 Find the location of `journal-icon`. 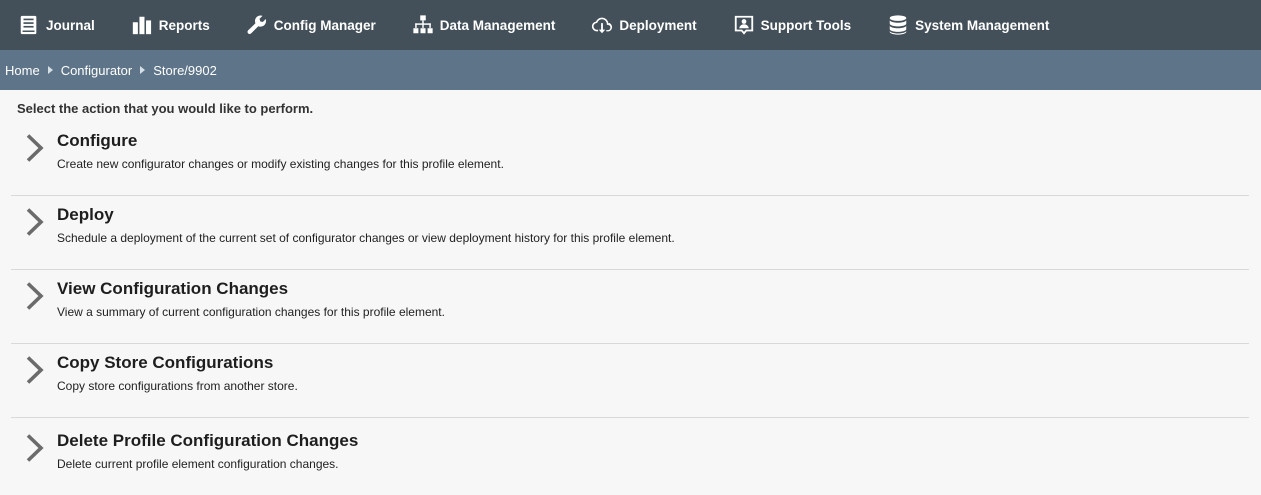

journal-icon is located at coordinates (28, 25).